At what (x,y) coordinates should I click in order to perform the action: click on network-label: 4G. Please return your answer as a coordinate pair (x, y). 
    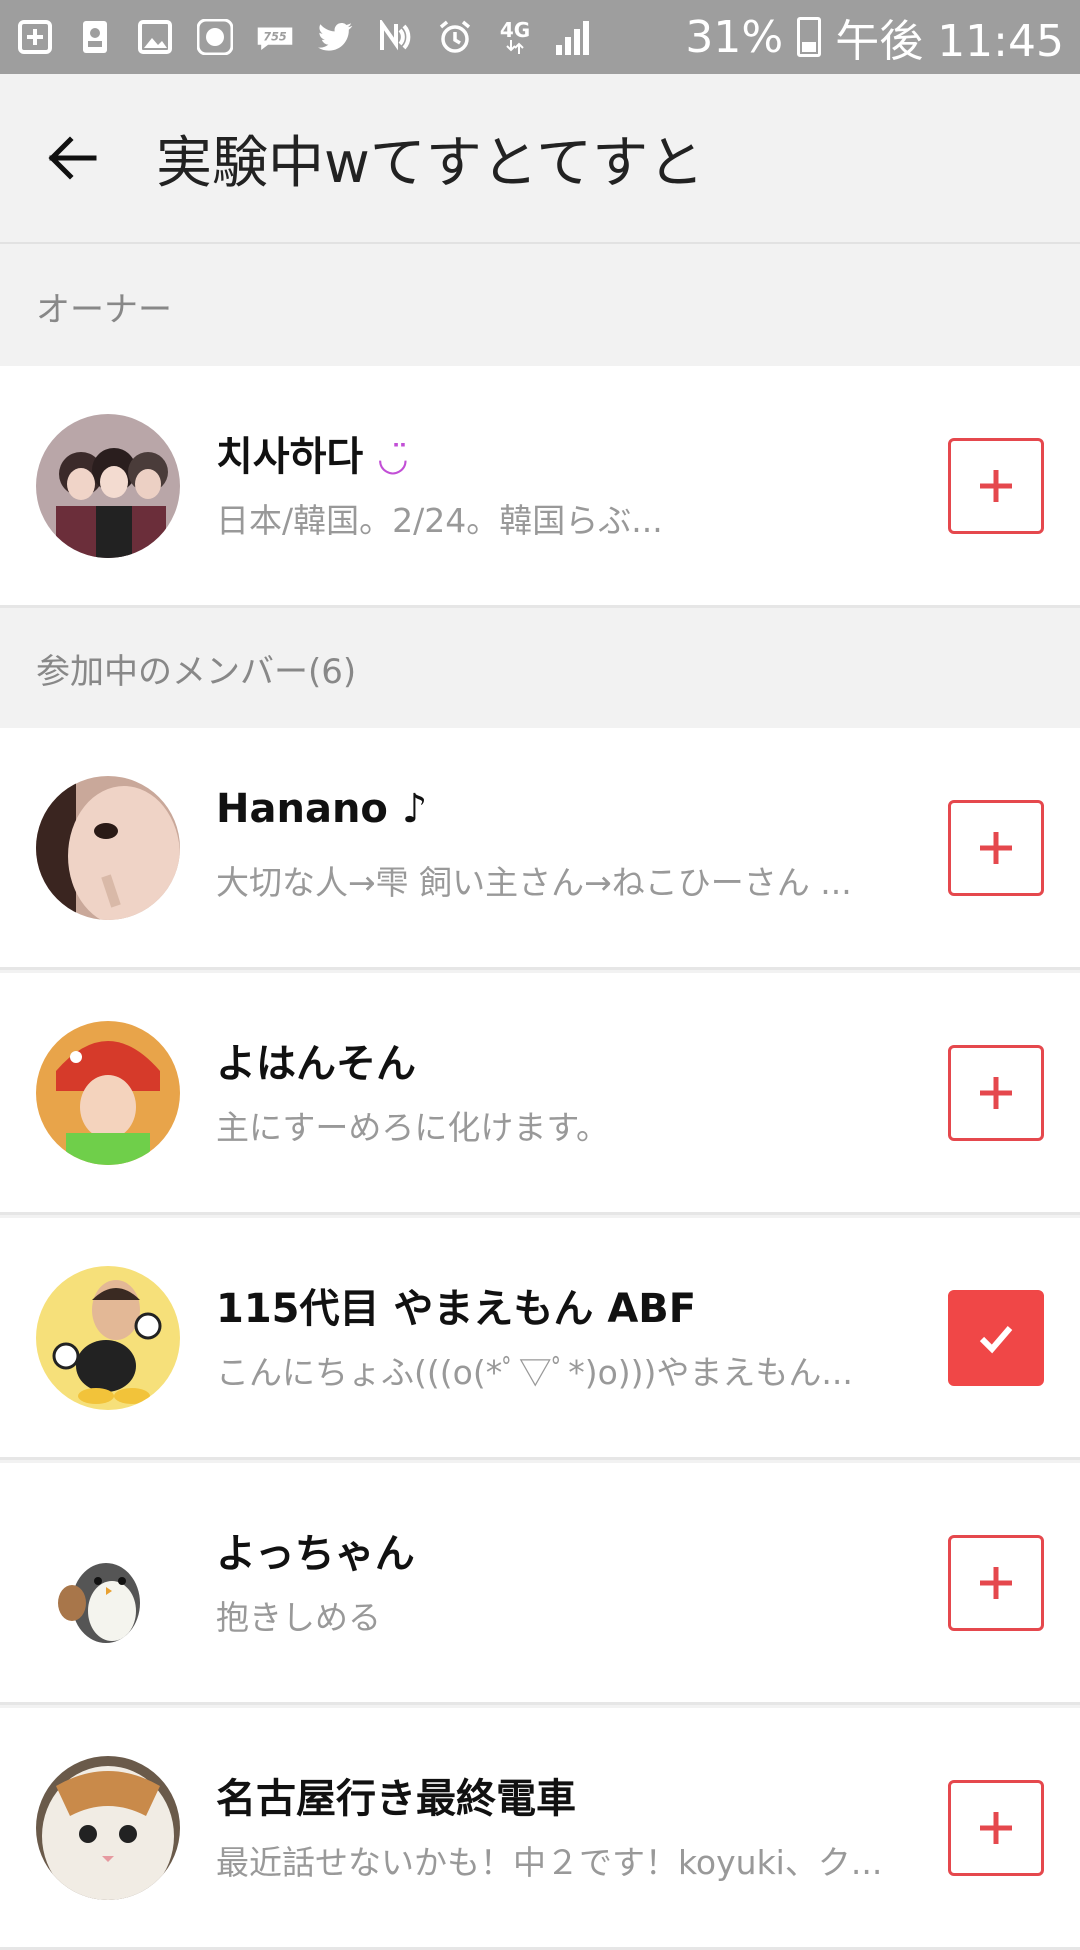
    Looking at the image, I should click on (515, 30).